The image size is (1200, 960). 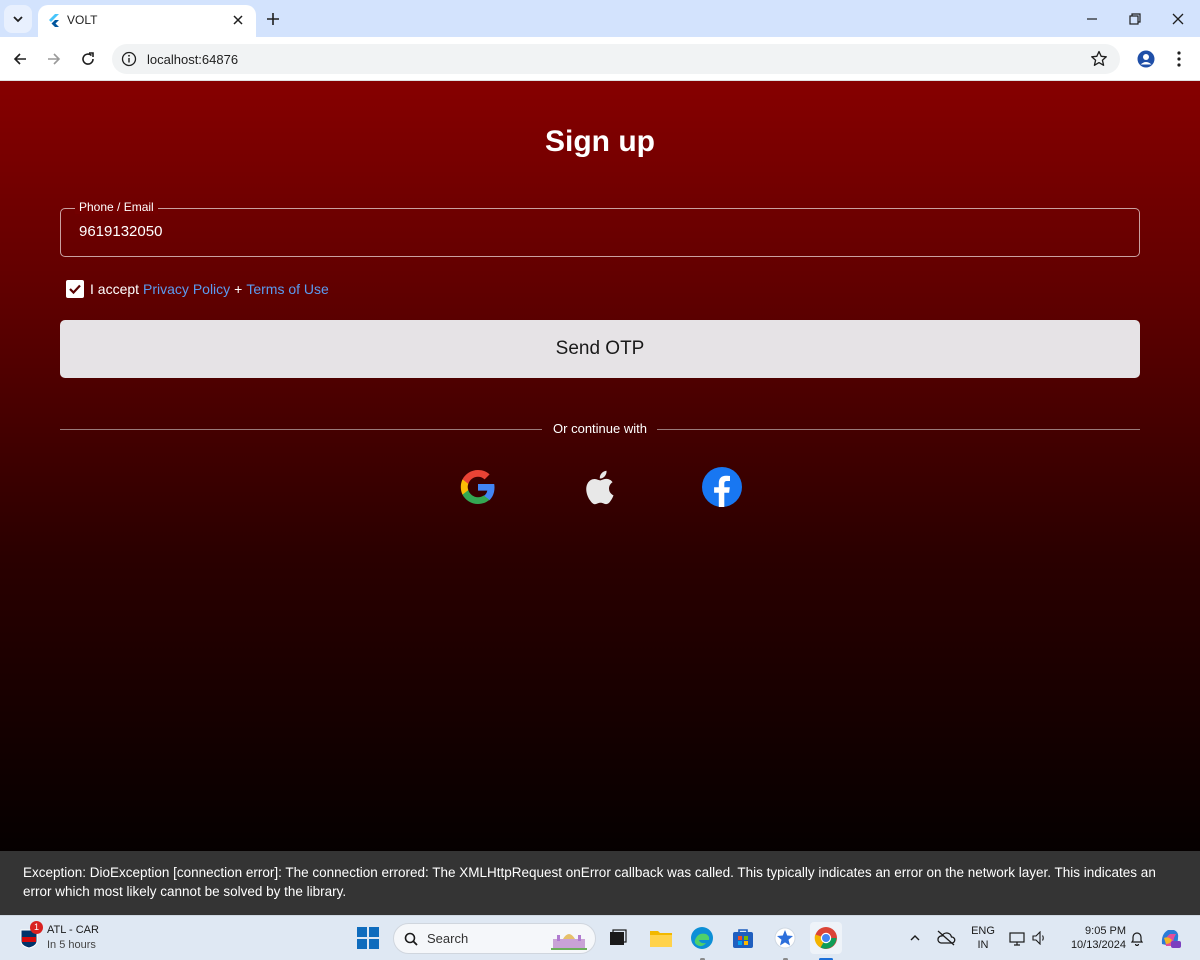 I want to click on notifications-button, so click(x=1137, y=938).